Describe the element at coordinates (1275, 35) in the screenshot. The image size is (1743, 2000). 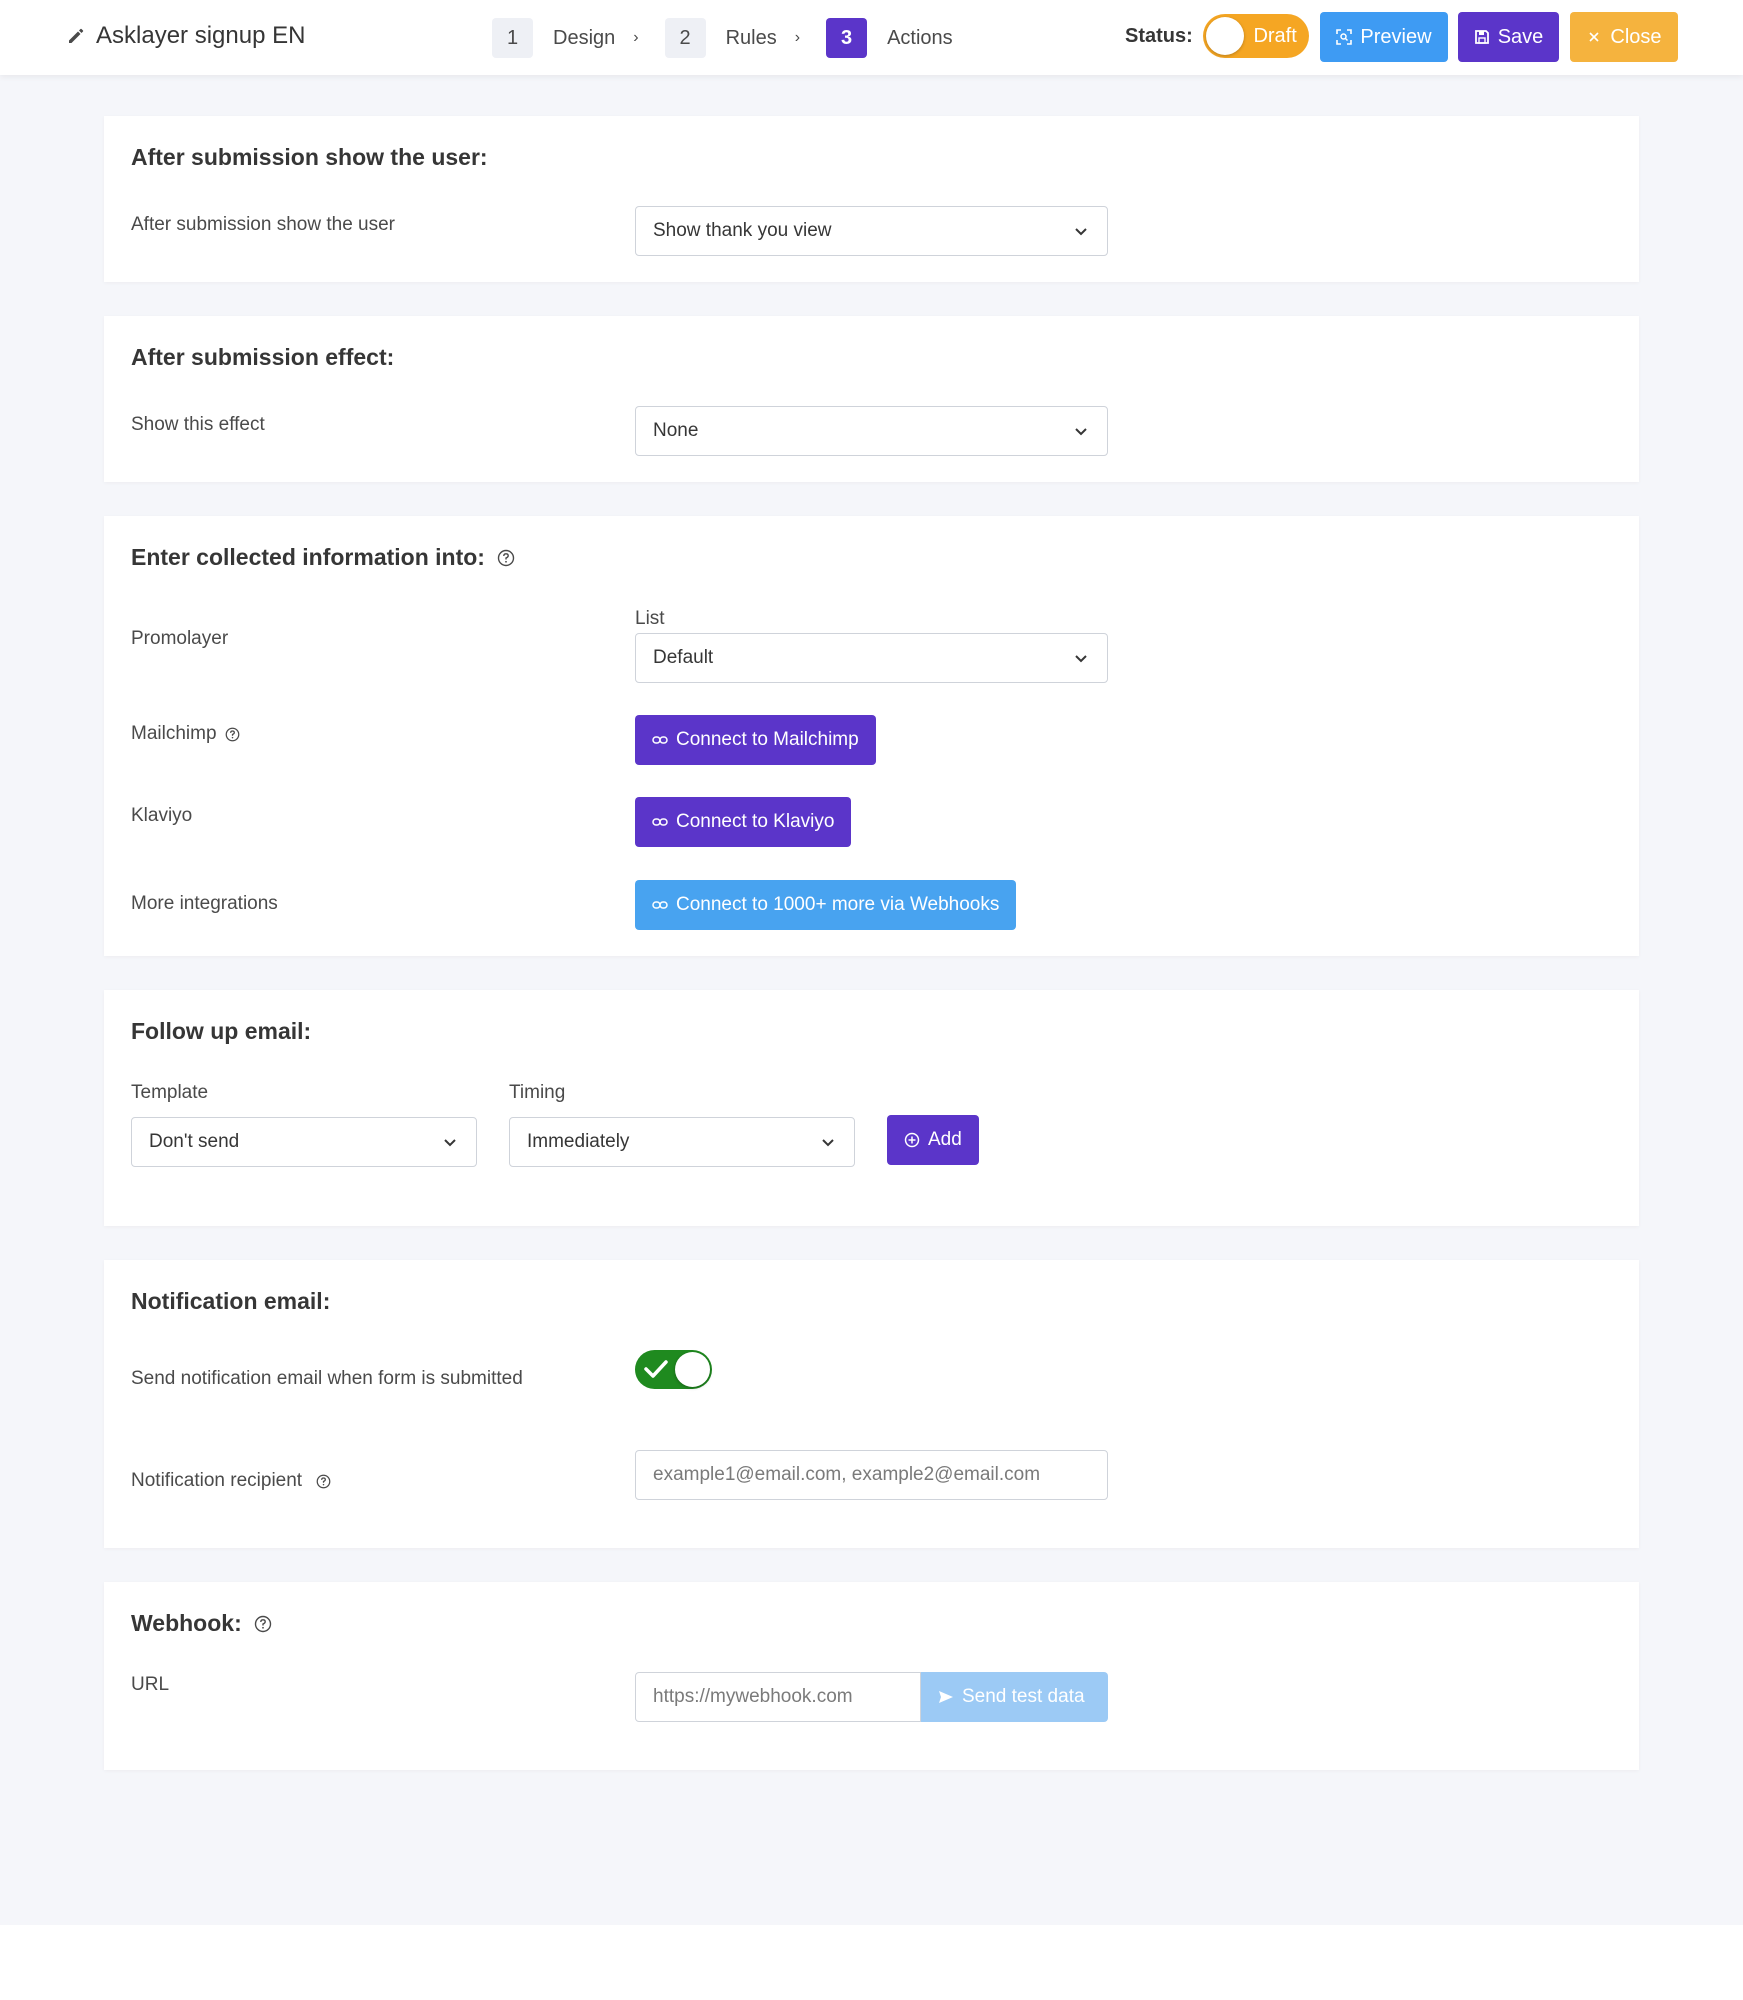
I see `status-value: Draft` at that location.